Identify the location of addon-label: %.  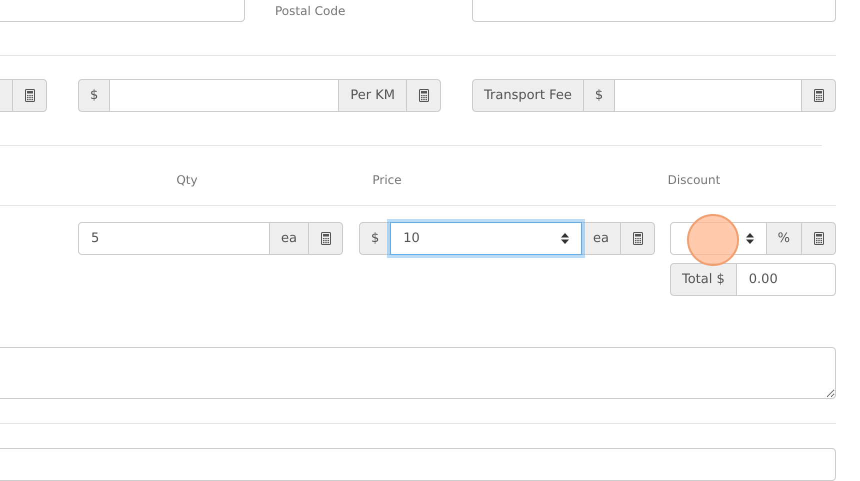
(784, 238).